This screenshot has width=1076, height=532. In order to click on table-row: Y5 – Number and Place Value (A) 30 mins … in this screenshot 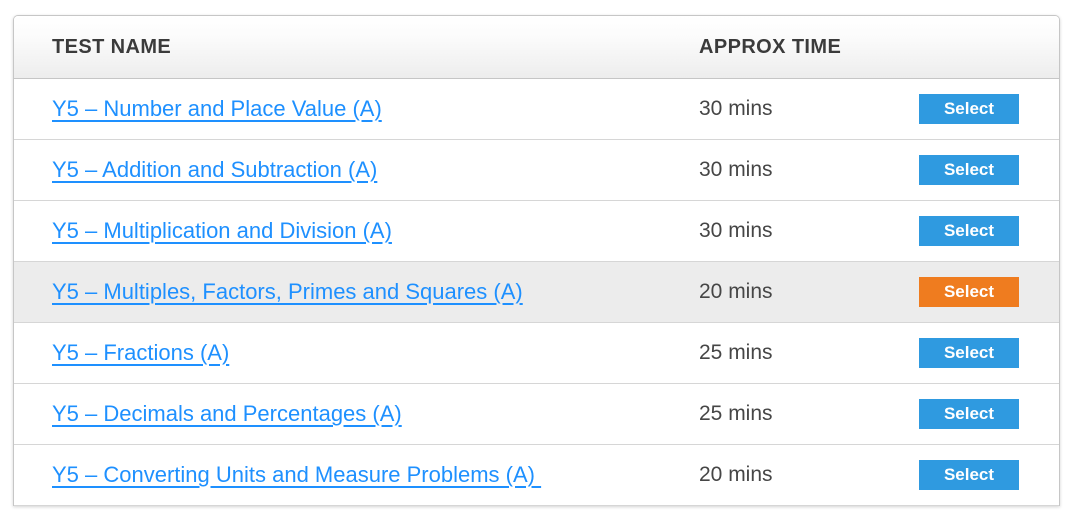, I will do `click(536, 109)`.